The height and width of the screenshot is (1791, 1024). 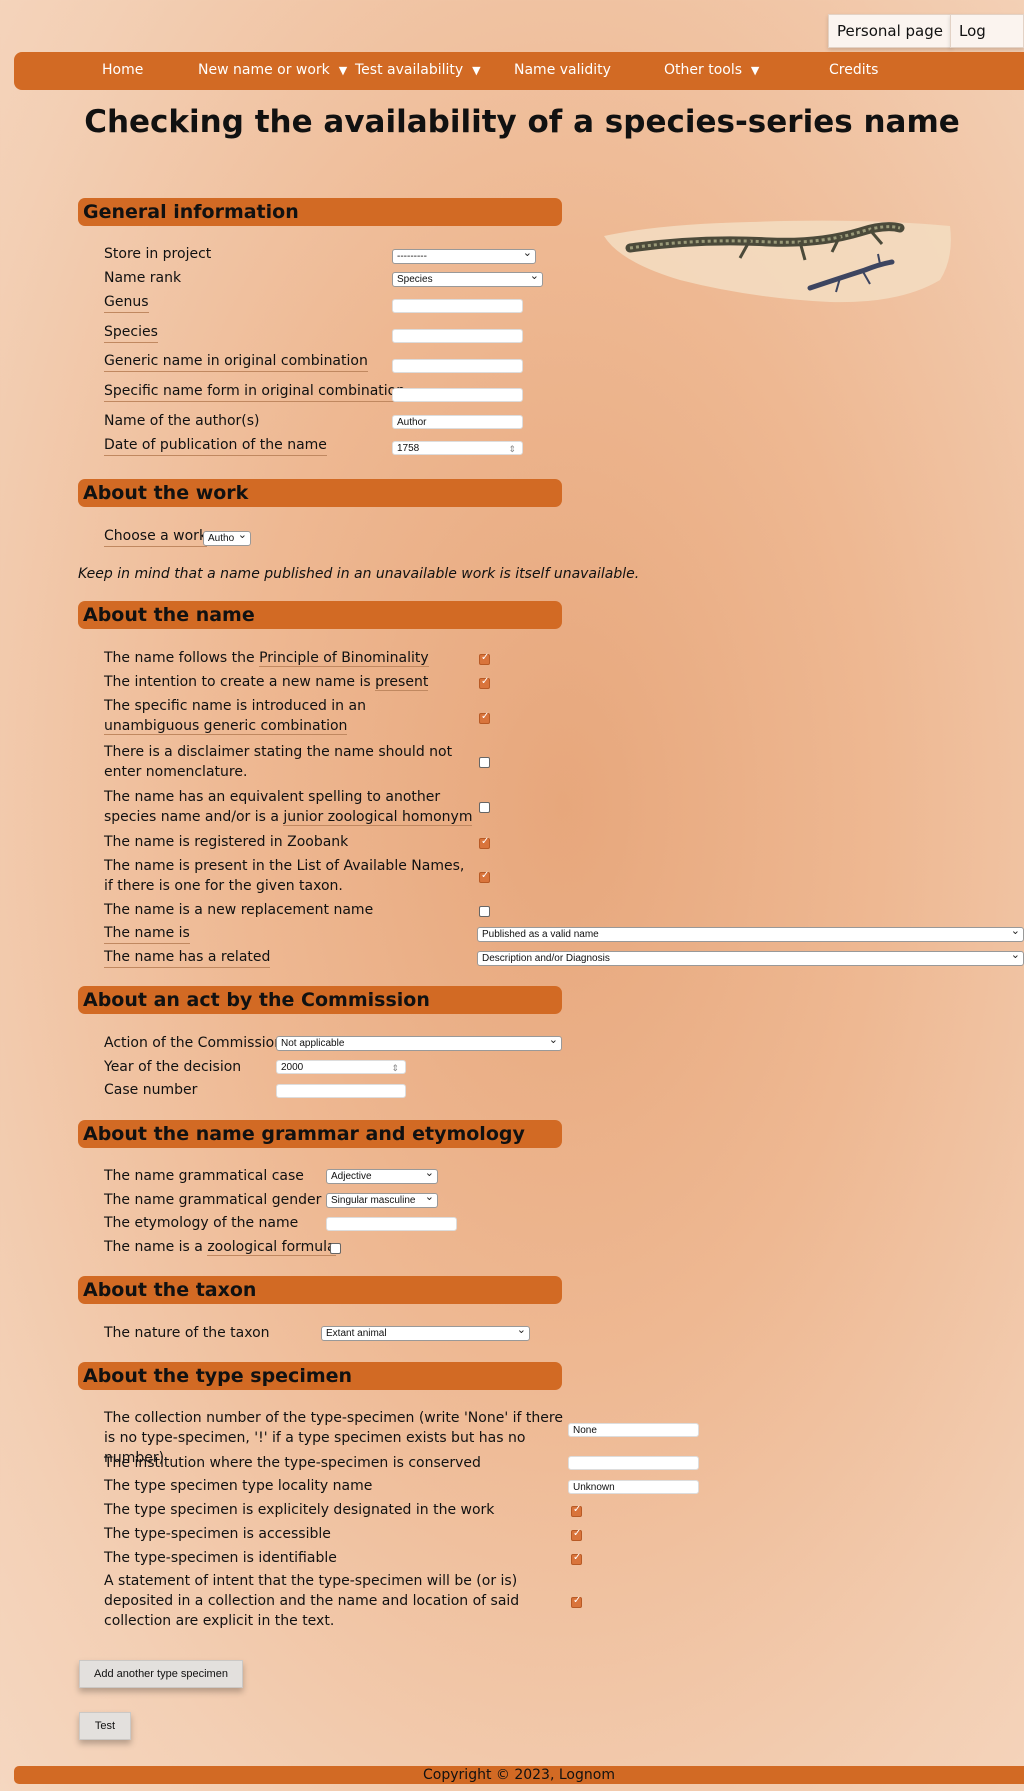 What do you see at coordinates (419, 1043) in the screenshot?
I see `commission-action-select: Not applicable` at bounding box center [419, 1043].